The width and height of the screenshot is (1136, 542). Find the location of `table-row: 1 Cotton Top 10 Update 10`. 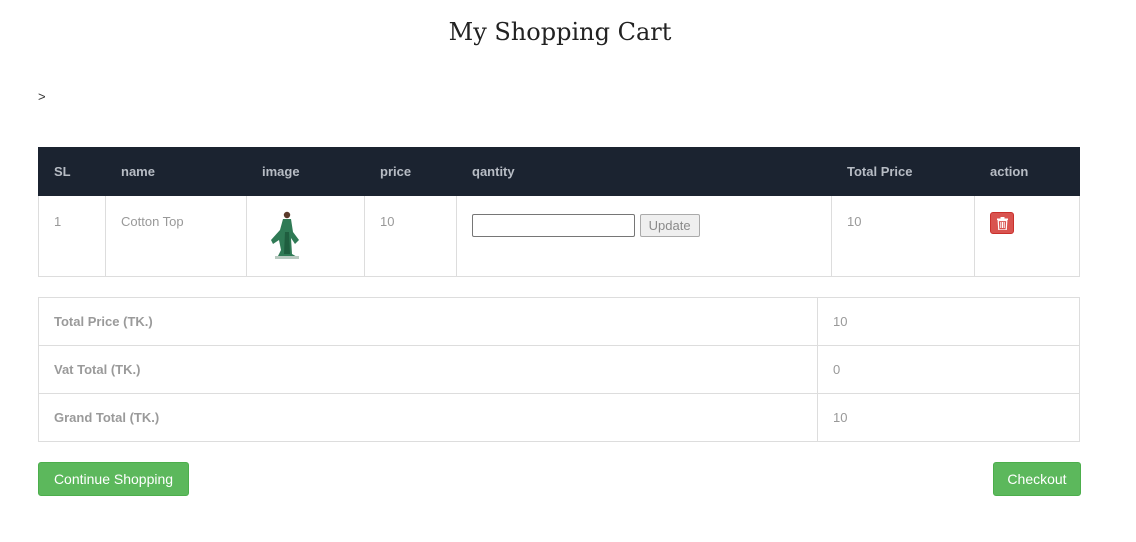

table-row: 1 Cotton Top 10 Update 10 is located at coordinates (559, 236).